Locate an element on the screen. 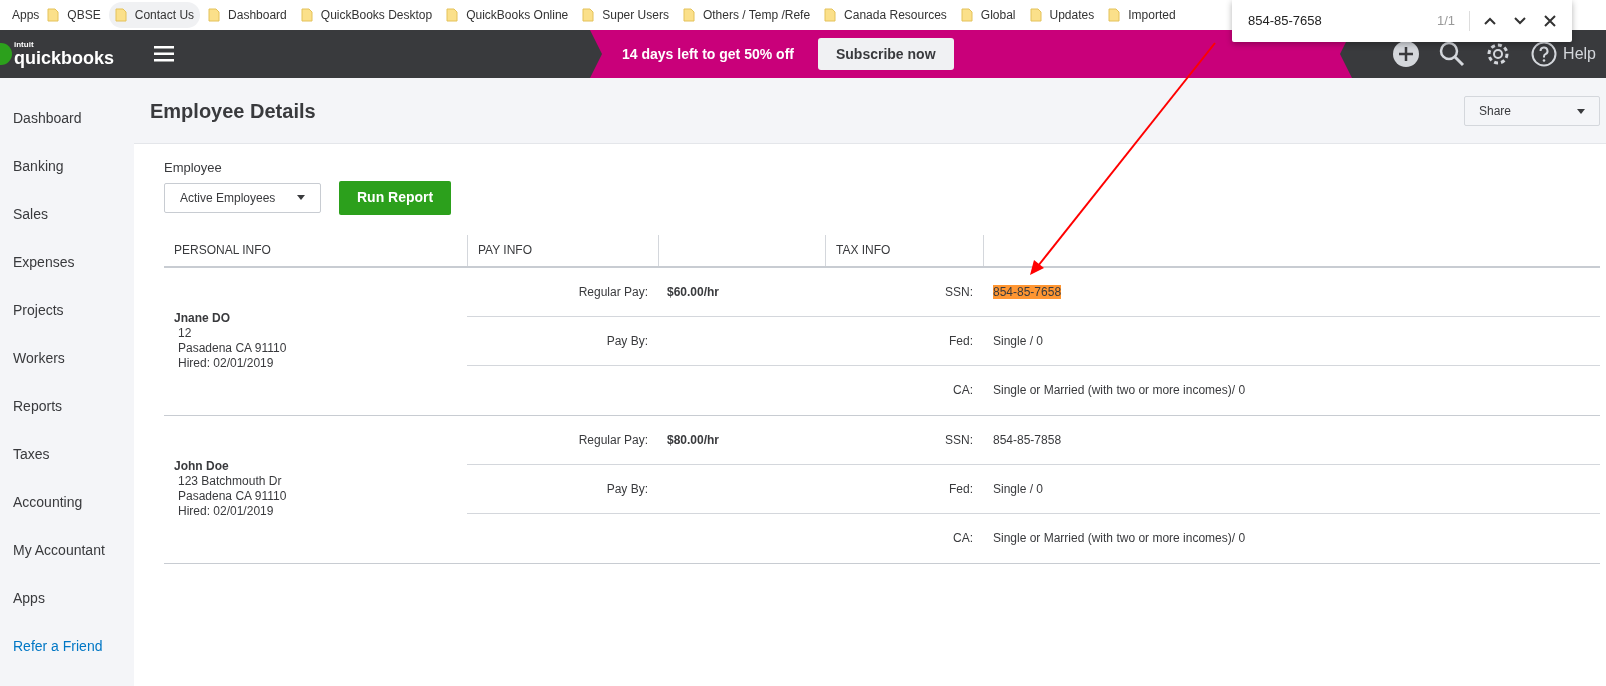 The height and width of the screenshot is (686, 1606). logo-icon is located at coordinates (6, 54).